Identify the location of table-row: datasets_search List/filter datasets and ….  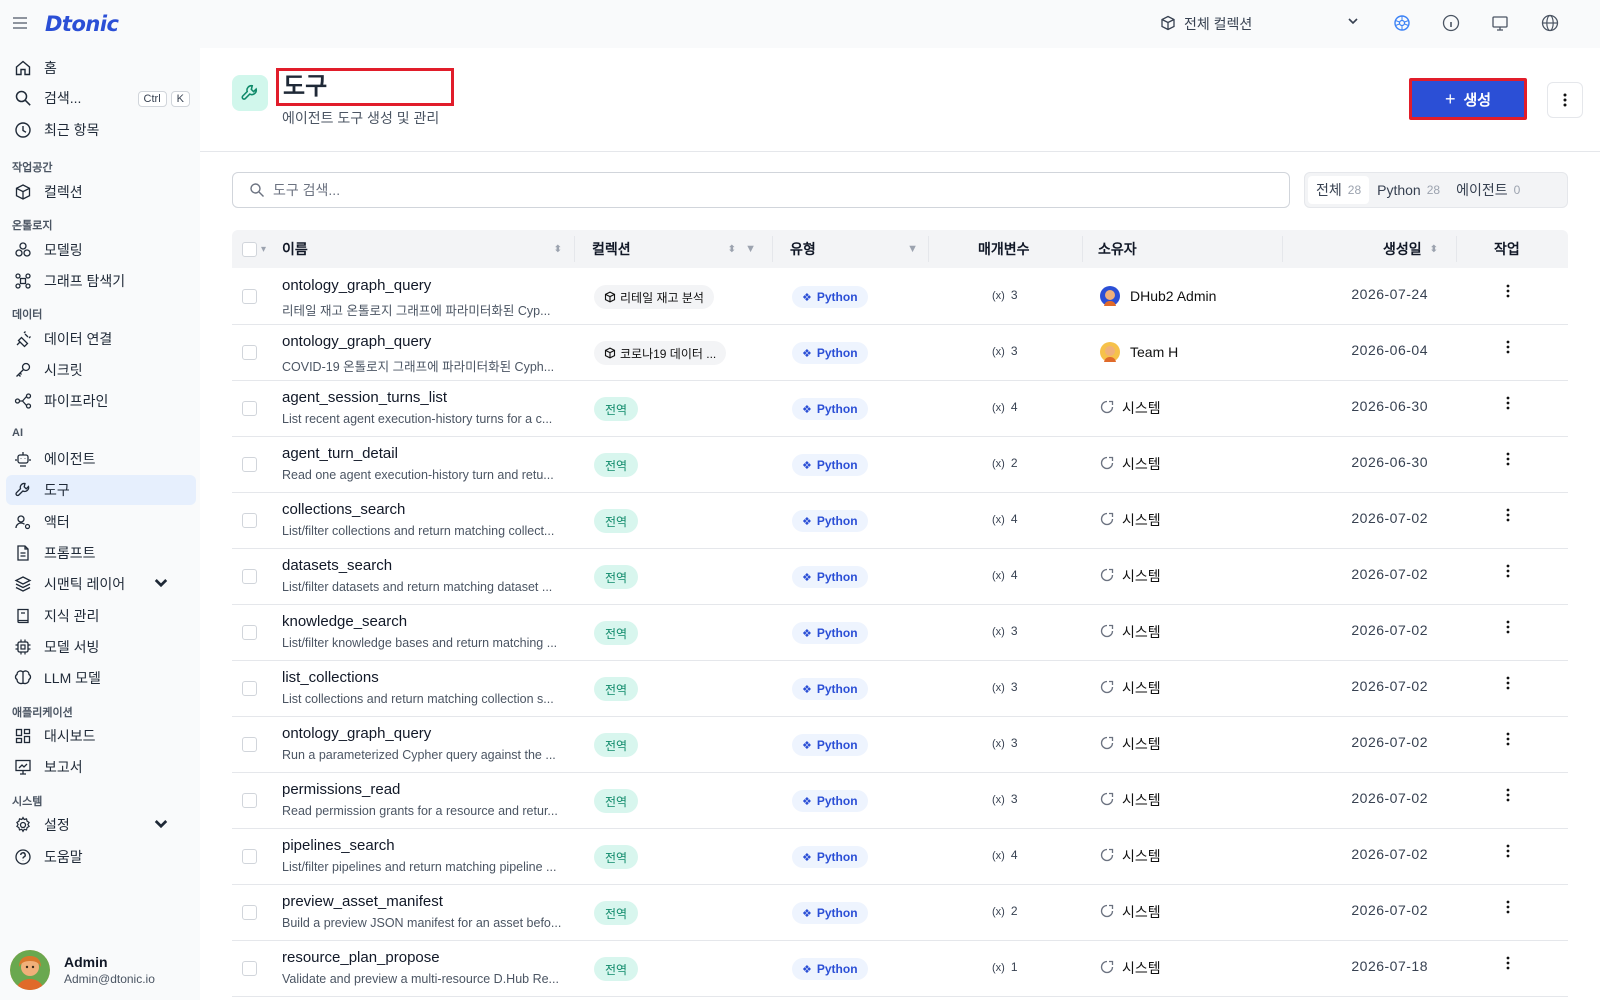
(900, 576).